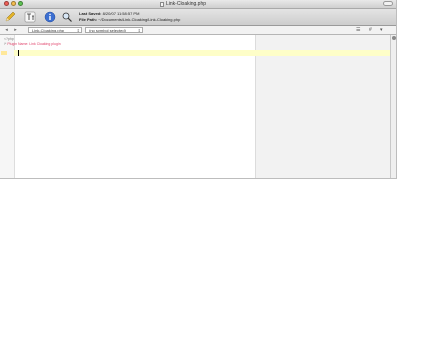 The image size is (446, 360). What do you see at coordinates (67, 17) in the screenshot?
I see `magnifier-icon` at bounding box center [67, 17].